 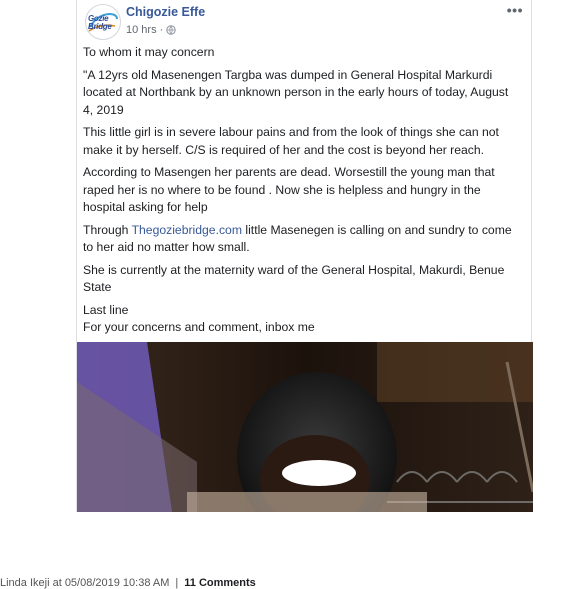 I want to click on globe-icon, so click(x=171, y=30).